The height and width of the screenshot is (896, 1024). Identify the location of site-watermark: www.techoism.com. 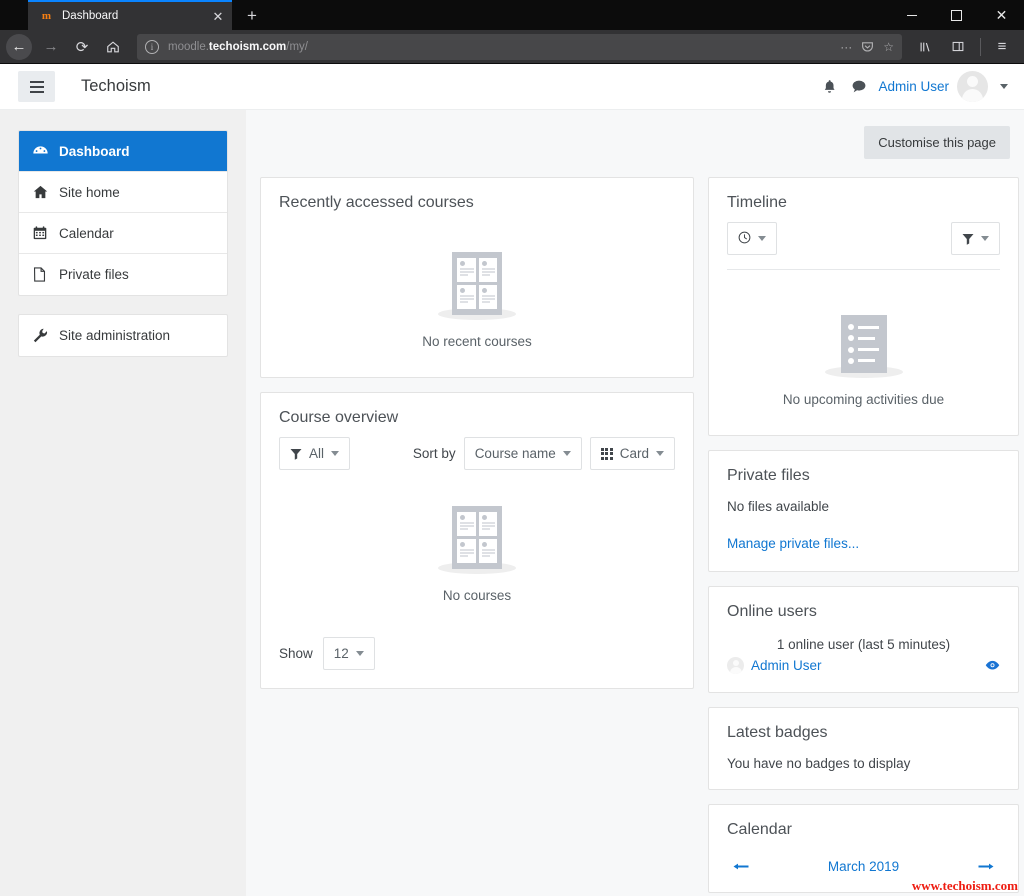
(964, 885).